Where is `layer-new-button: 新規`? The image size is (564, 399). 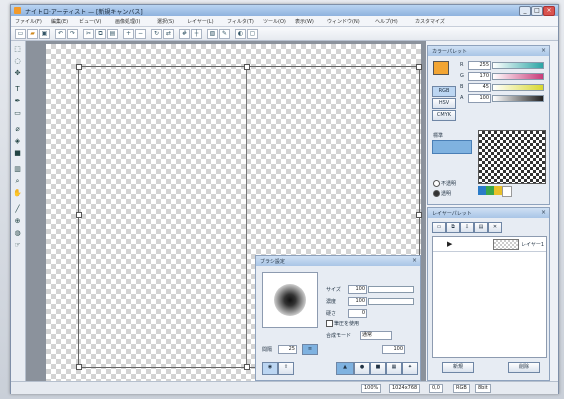 layer-new-button: 新規 is located at coordinates (458, 367).